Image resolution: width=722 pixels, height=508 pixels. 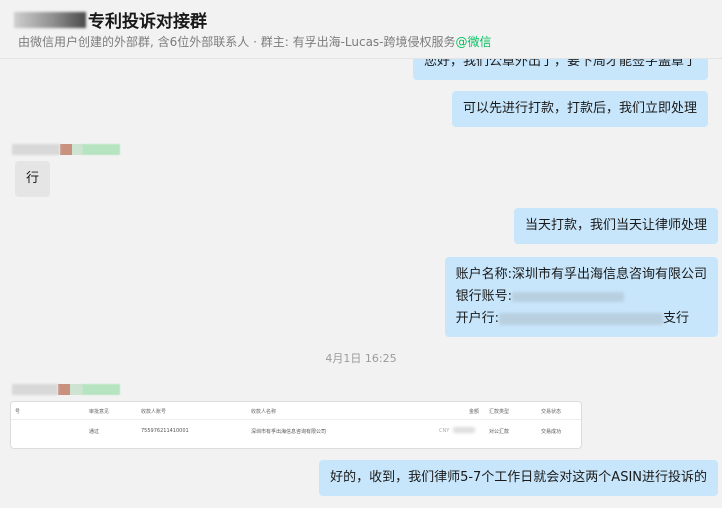 What do you see at coordinates (473, 42) in the screenshot?
I see `wechat-tag: @微信` at bounding box center [473, 42].